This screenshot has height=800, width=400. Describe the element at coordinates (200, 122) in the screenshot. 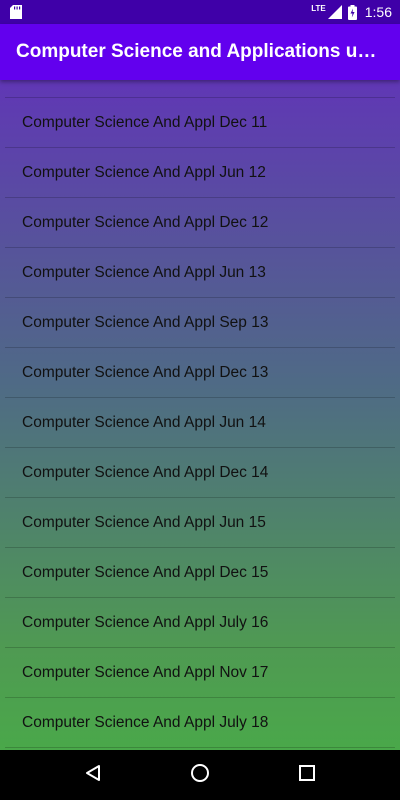

I see `list-item: Computer Science And Appl Dec 11` at that location.